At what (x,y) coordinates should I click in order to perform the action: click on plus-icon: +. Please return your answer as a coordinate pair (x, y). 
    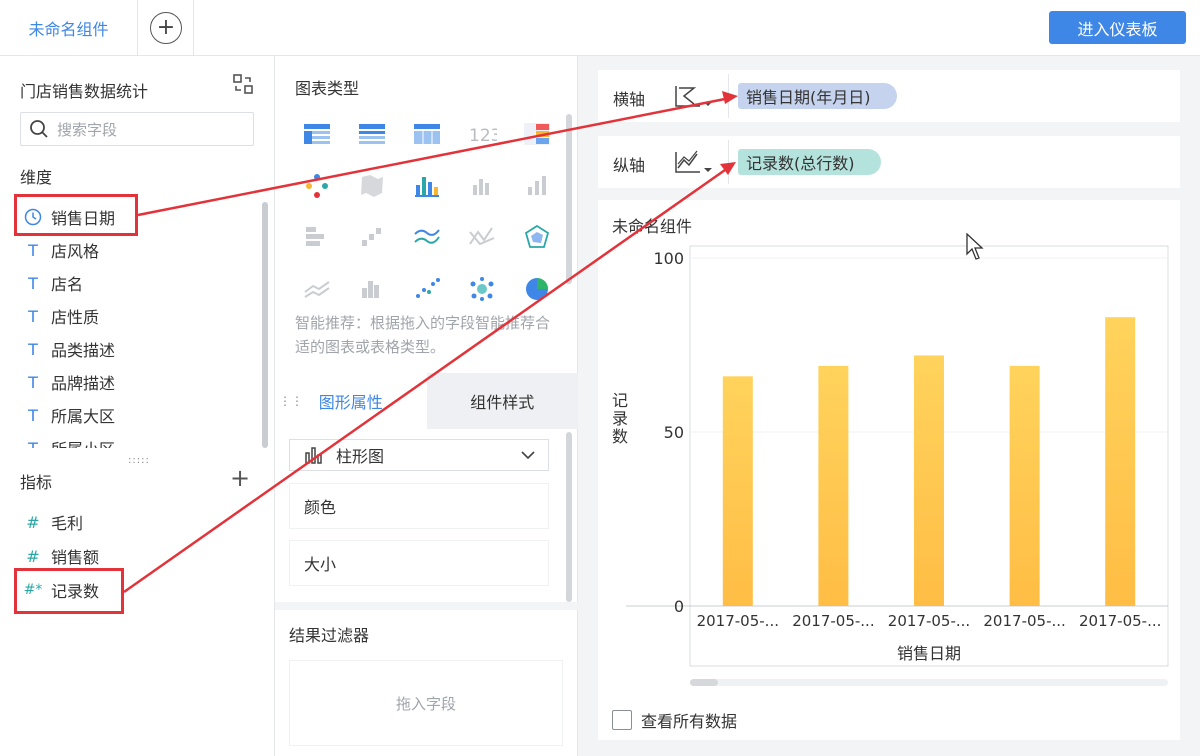
    Looking at the image, I should click on (166, 28).